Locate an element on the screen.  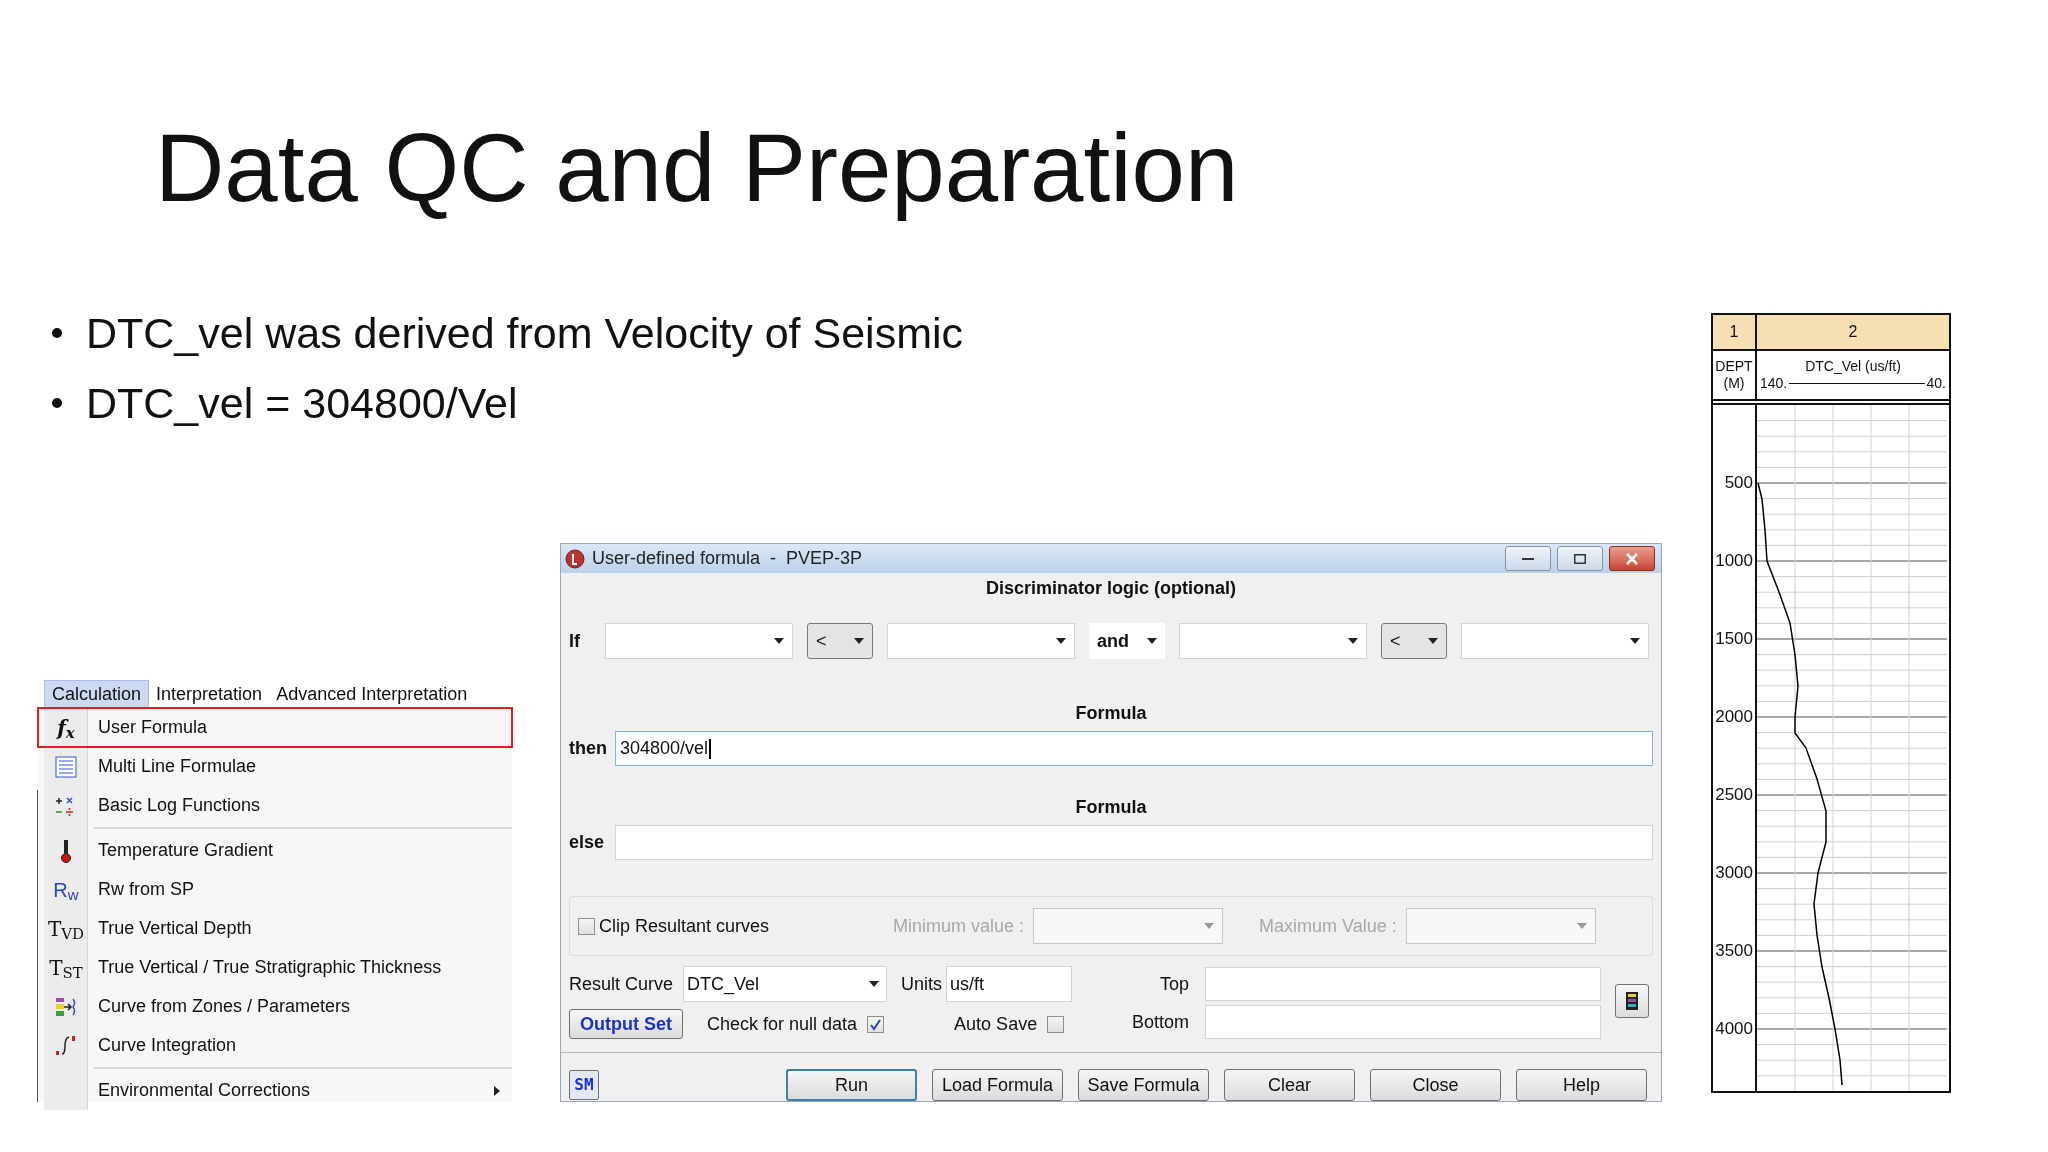
menu-tab: Advanced Interpretation is located at coordinates (372, 694).